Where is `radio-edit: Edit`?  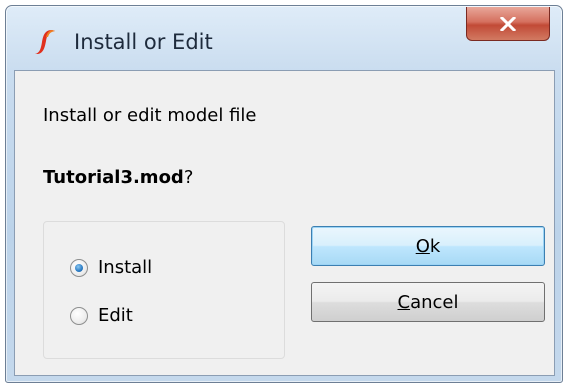
radio-edit: Edit is located at coordinates (101, 315).